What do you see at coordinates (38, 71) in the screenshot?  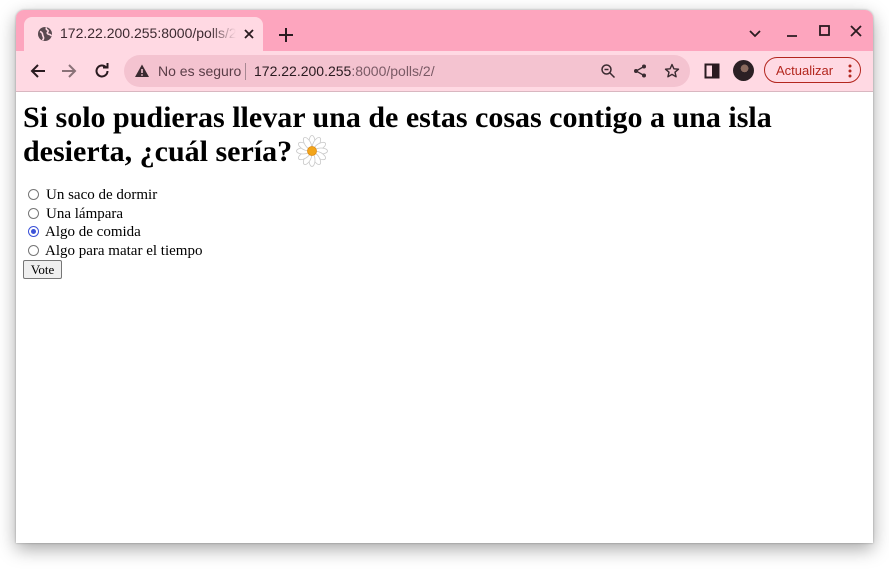 I see `arrow-left-icon` at bounding box center [38, 71].